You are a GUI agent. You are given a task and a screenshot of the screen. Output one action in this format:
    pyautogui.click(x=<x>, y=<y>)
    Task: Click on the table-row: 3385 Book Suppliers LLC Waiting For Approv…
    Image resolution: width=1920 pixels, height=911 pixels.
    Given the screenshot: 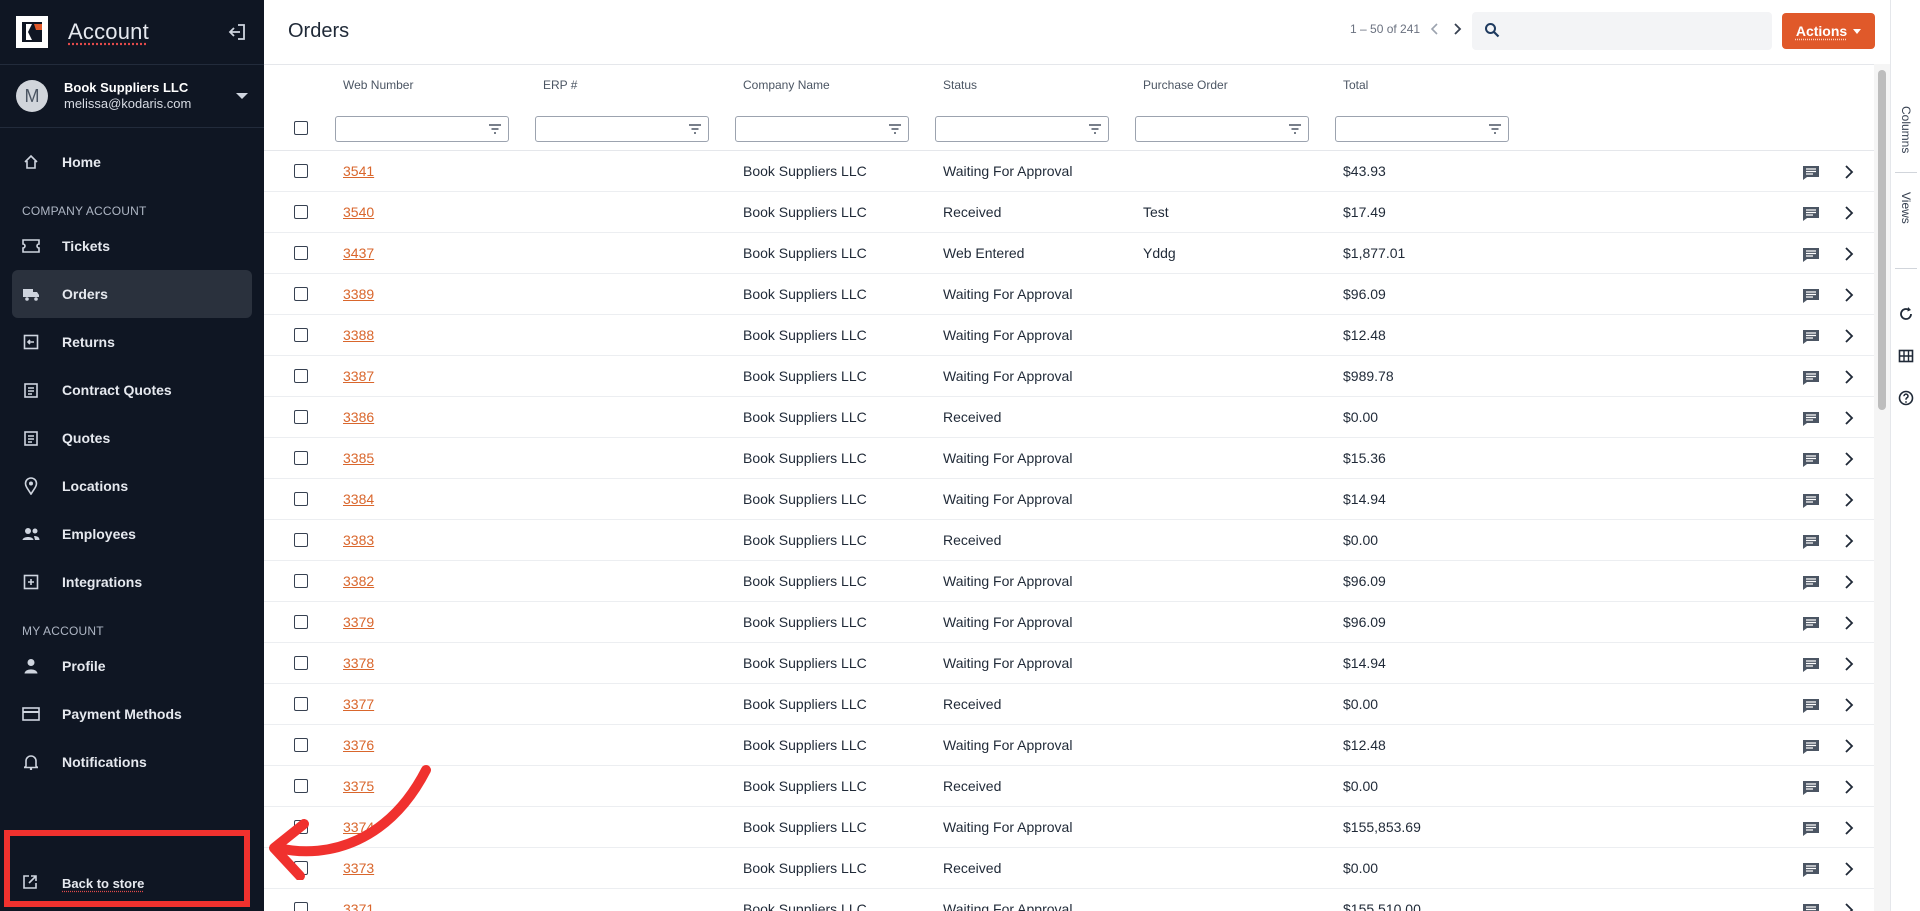 What is the action you would take?
    pyautogui.click(x=1069, y=458)
    